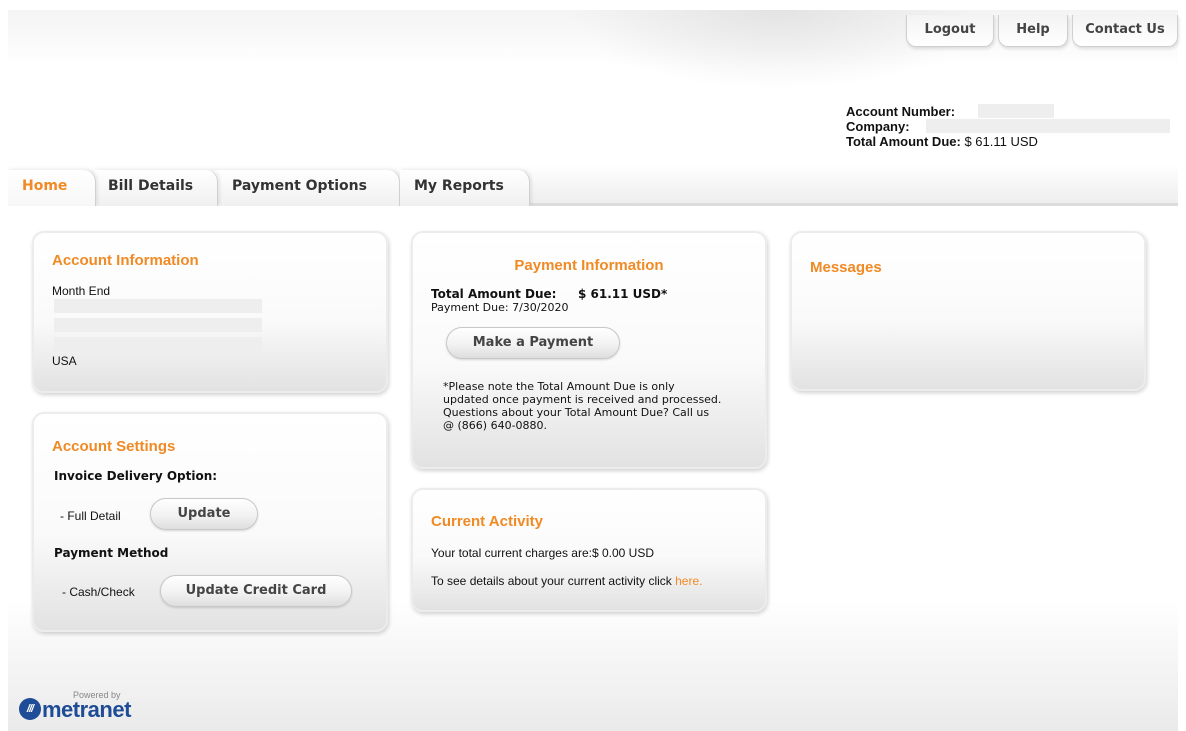 The width and height of the screenshot is (1186, 731). I want to click on contact-us-link: Contact Us, so click(1125, 31).